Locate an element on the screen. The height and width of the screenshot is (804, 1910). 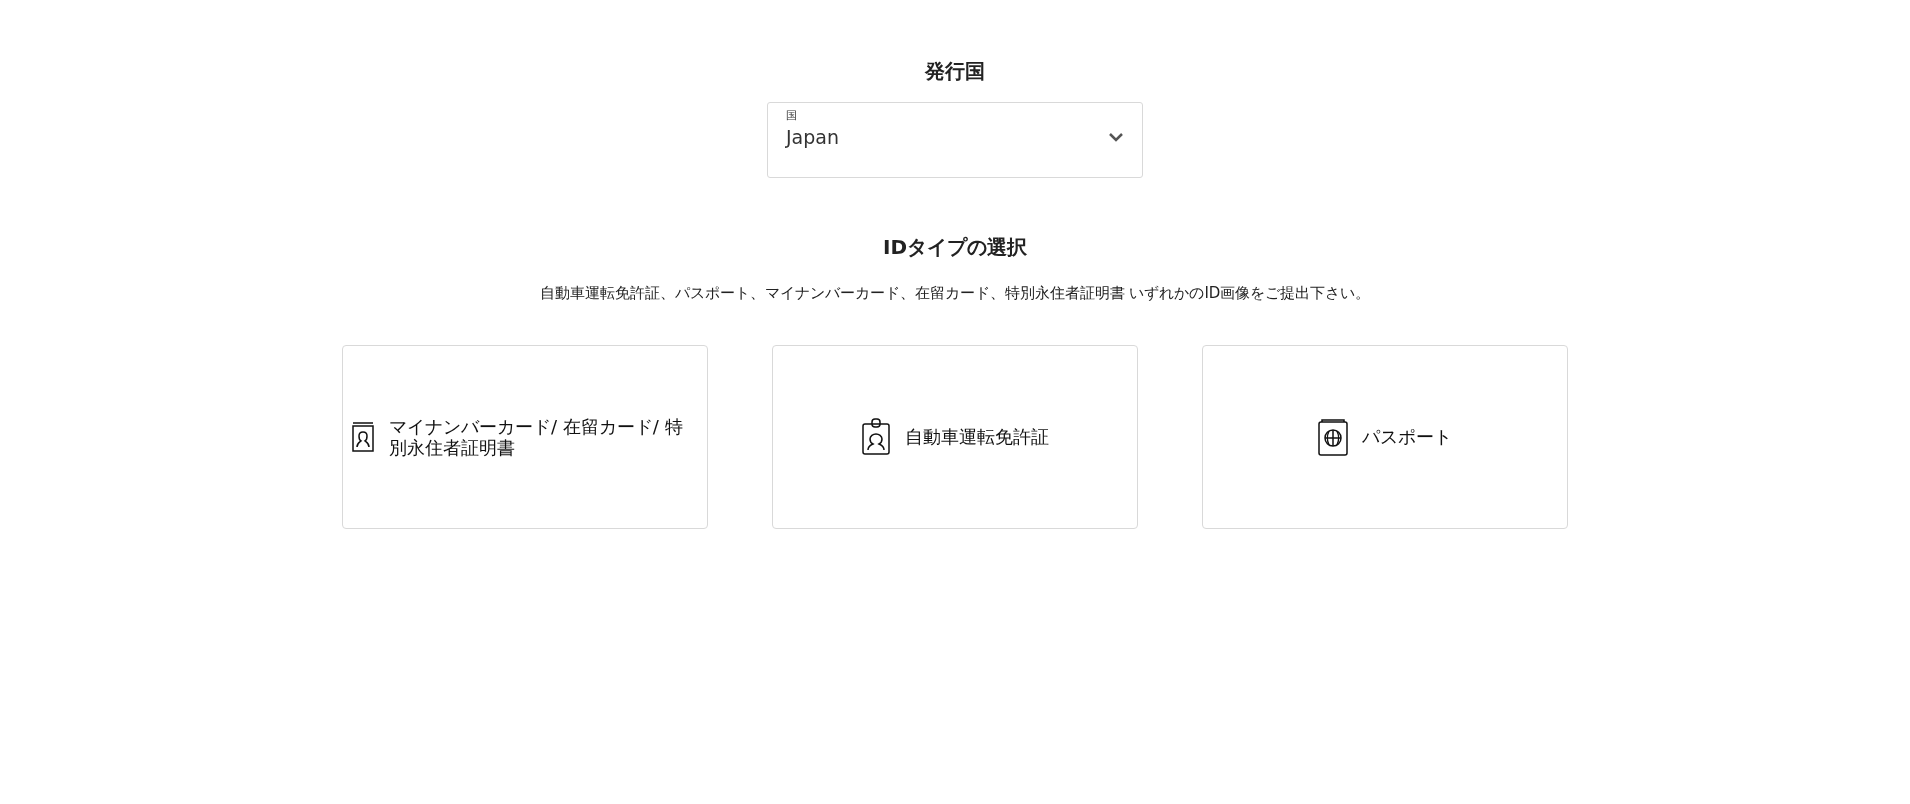
section-title: IDタイプの選択 is located at coordinates (954, 247).